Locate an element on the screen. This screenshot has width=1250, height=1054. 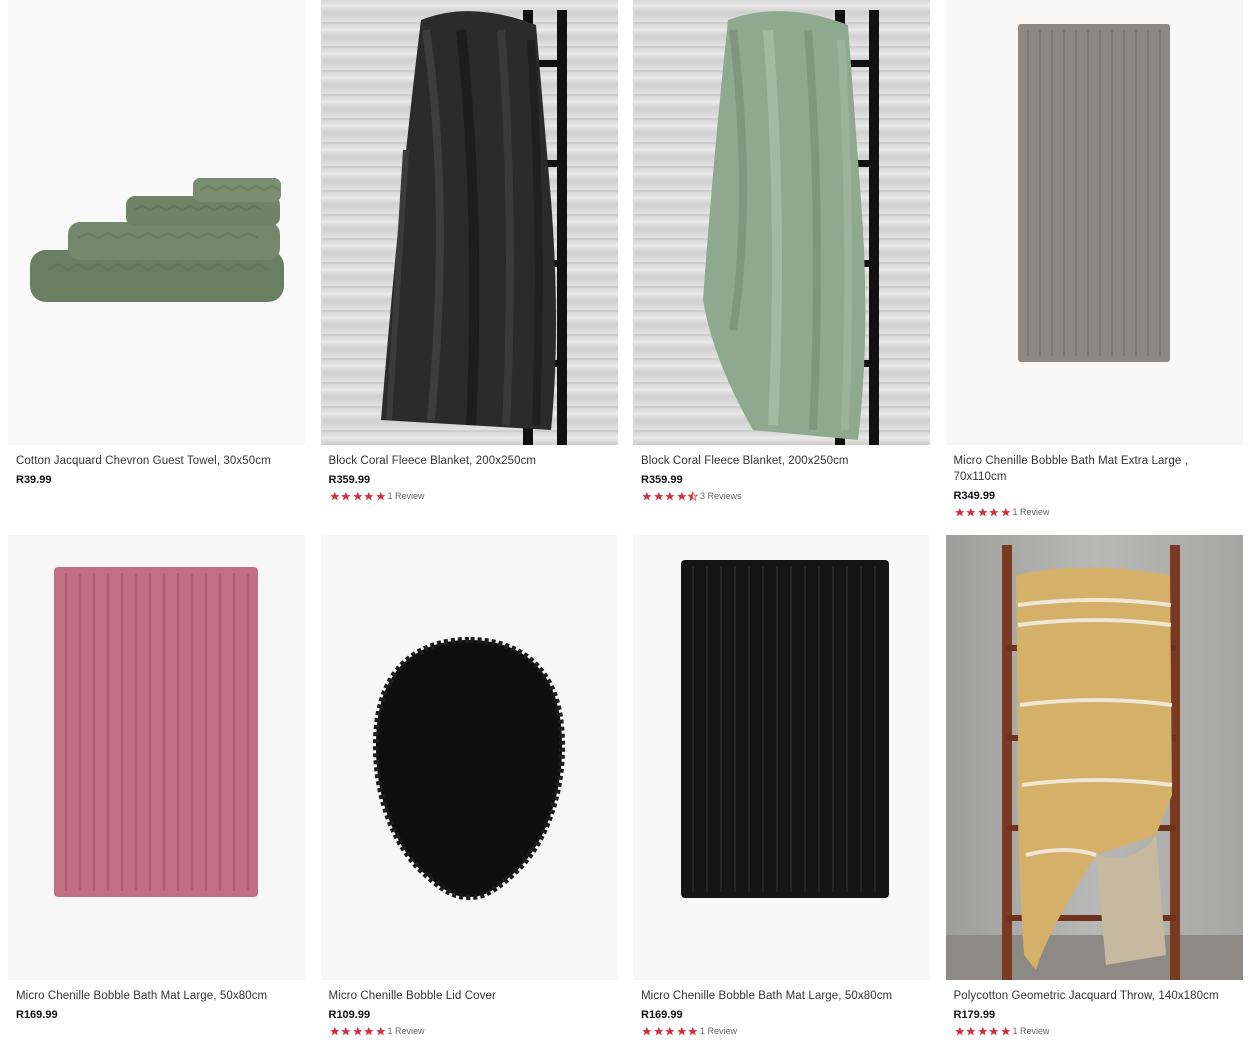
pink-bath-mat-image is located at coordinates (156, 757).